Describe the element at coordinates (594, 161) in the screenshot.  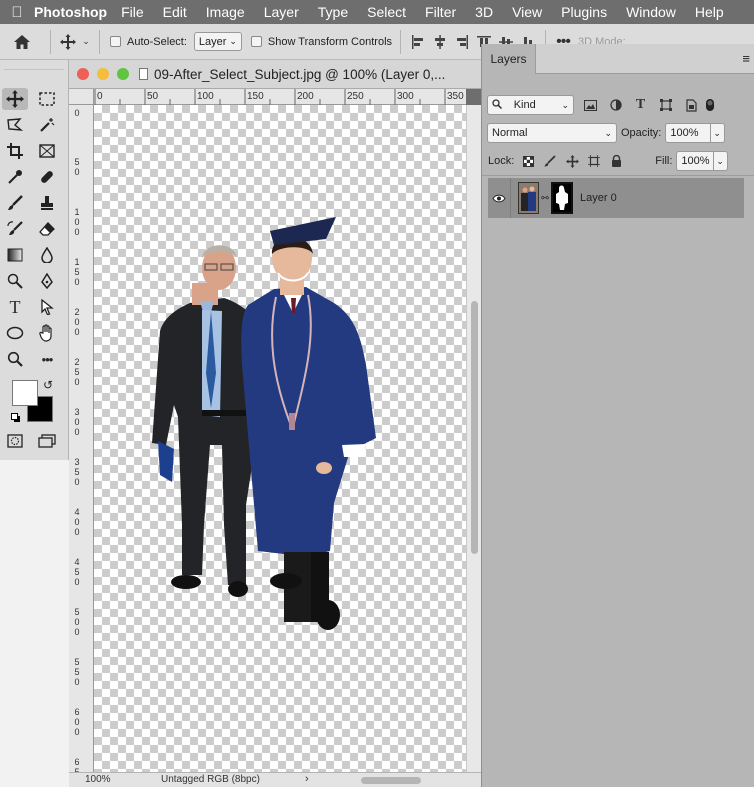
I see `lock-artboard-icon` at that location.